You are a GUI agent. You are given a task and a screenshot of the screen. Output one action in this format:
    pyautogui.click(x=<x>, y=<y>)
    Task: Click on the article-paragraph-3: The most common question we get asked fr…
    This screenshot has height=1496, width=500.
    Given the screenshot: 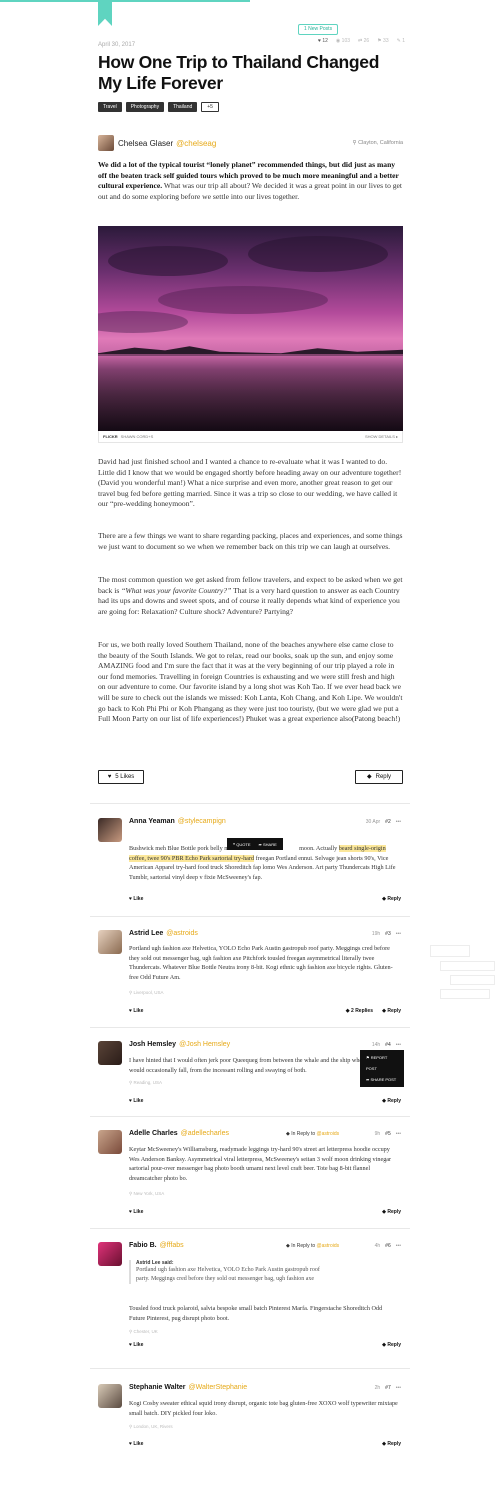 What is the action you would take?
    pyautogui.click(x=250, y=595)
    